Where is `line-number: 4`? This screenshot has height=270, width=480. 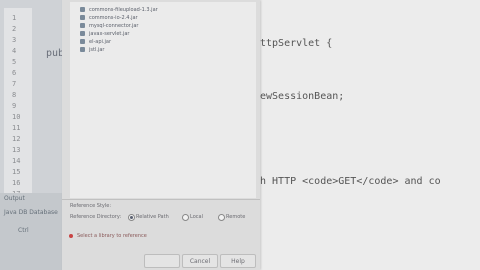 line-number: 4 is located at coordinates (14, 51).